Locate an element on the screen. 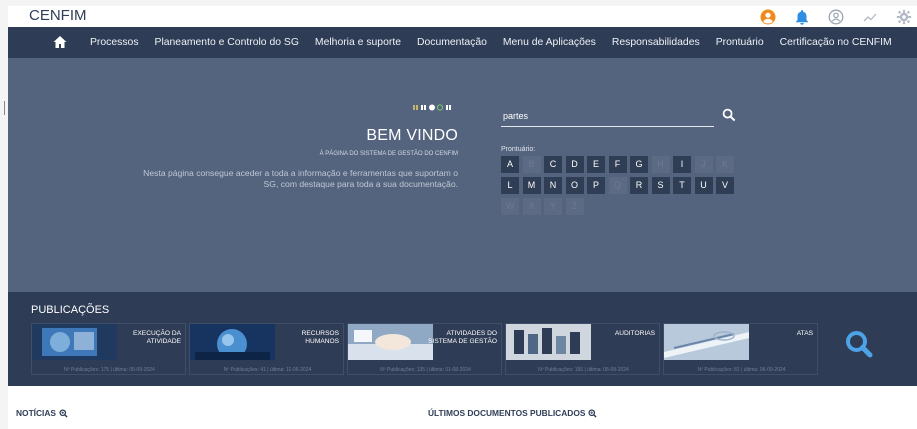  letter-f: F is located at coordinates (617, 164).